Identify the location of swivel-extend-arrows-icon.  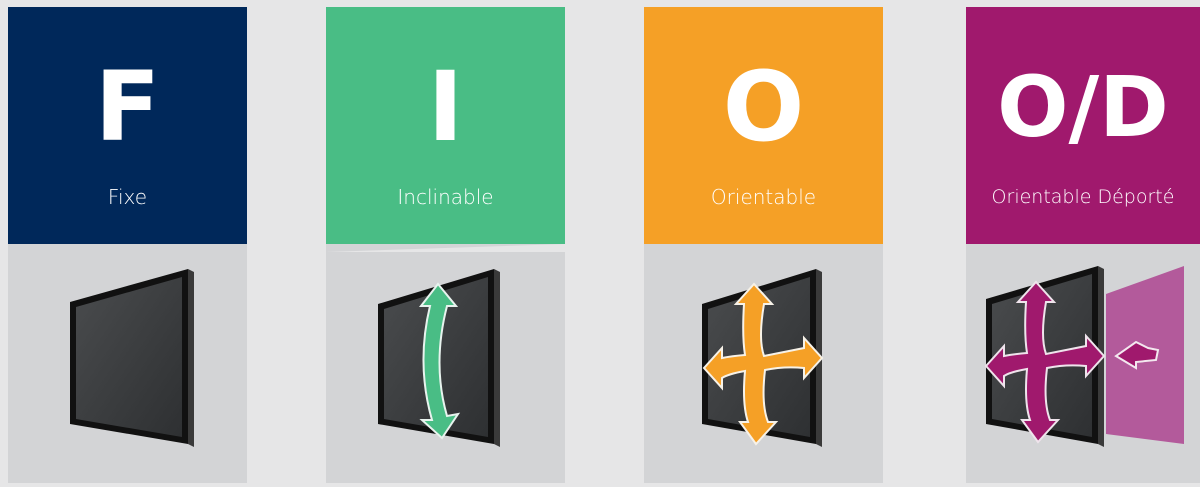
(1084, 356).